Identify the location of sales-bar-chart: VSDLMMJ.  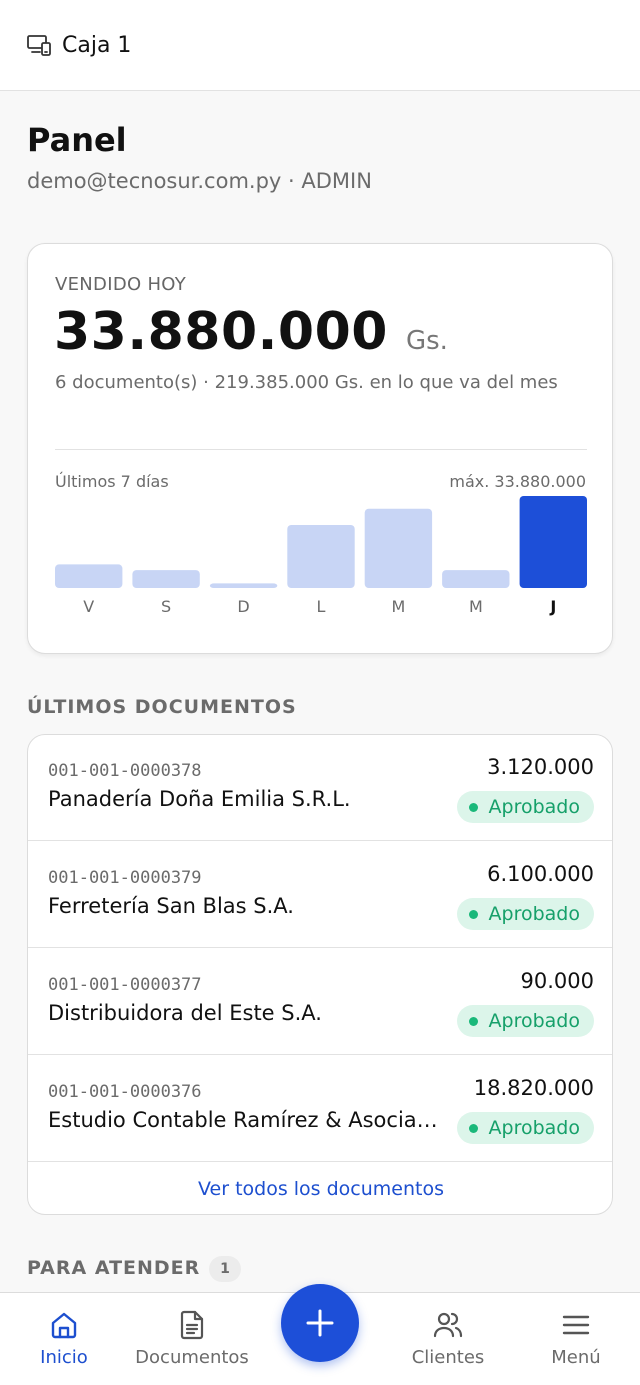
(321, 556).